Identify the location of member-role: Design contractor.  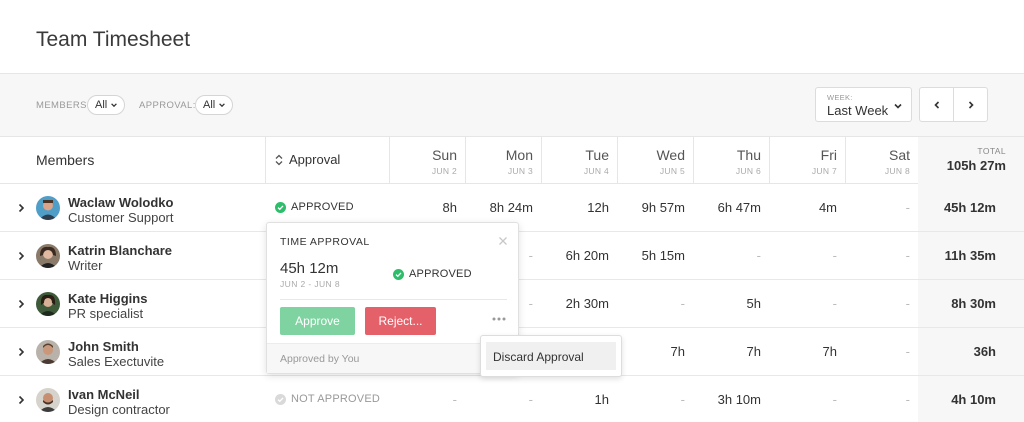
(119, 409).